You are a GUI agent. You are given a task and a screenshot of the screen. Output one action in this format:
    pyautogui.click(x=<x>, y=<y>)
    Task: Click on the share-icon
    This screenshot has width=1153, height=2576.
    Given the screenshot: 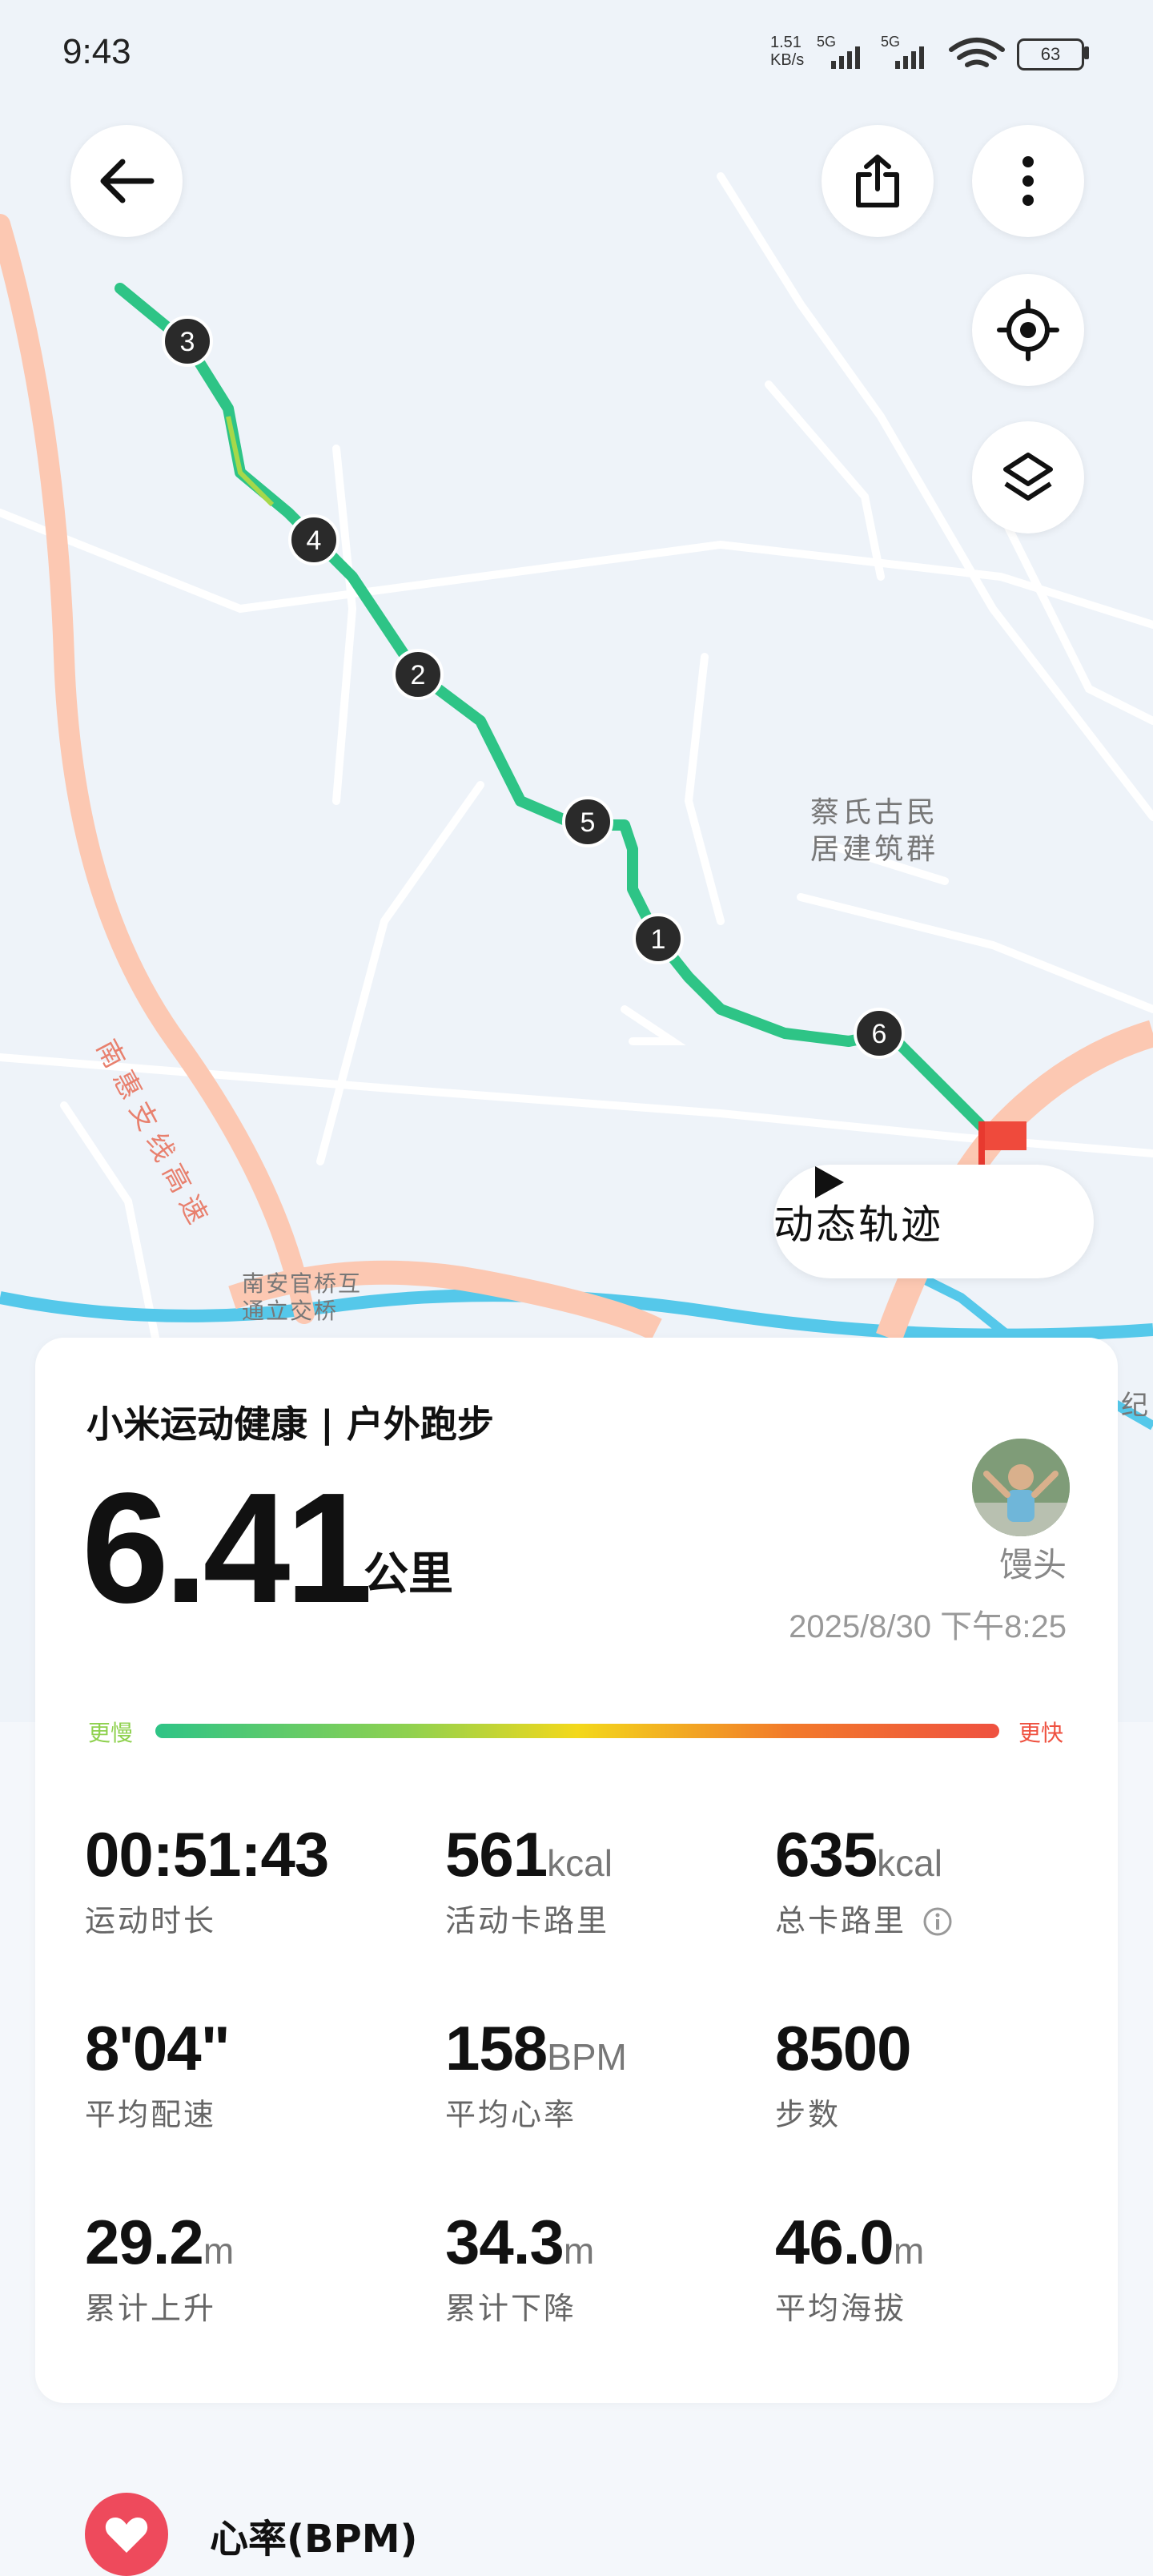 What is the action you would take?
    pyautogui.click(x=878, y=181)
    